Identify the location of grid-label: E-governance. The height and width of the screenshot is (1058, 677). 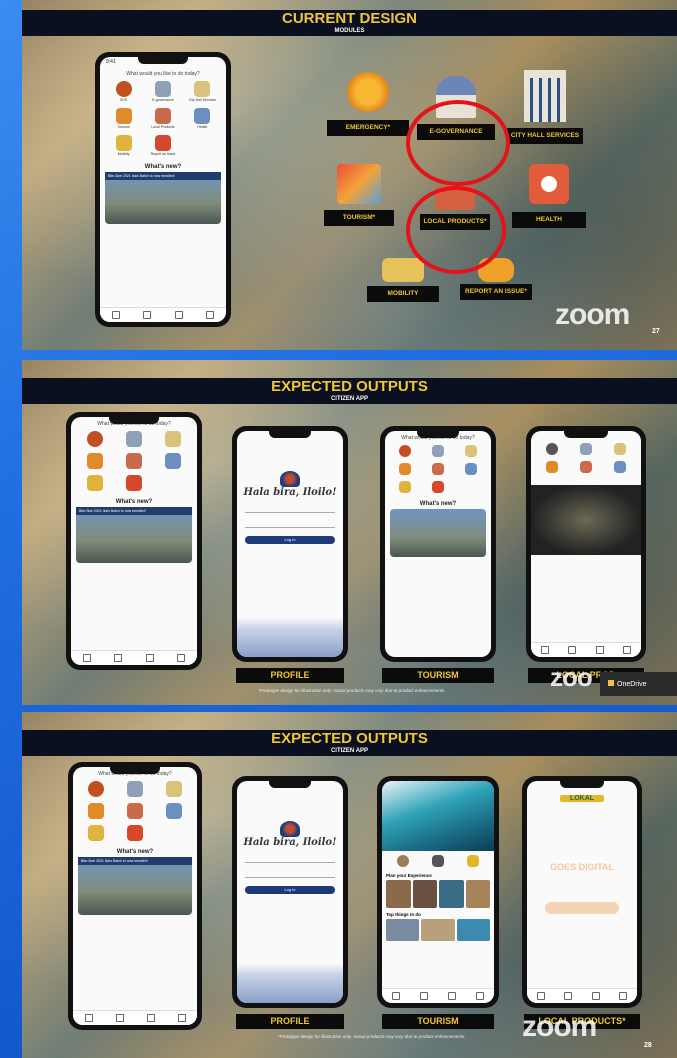
(163, 100).